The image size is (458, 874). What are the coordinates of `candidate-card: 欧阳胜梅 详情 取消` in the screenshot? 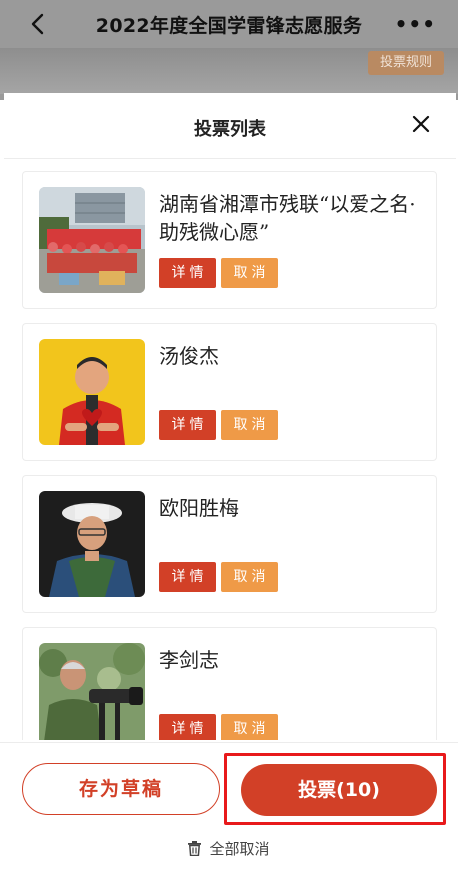 It's located at (229, 544).